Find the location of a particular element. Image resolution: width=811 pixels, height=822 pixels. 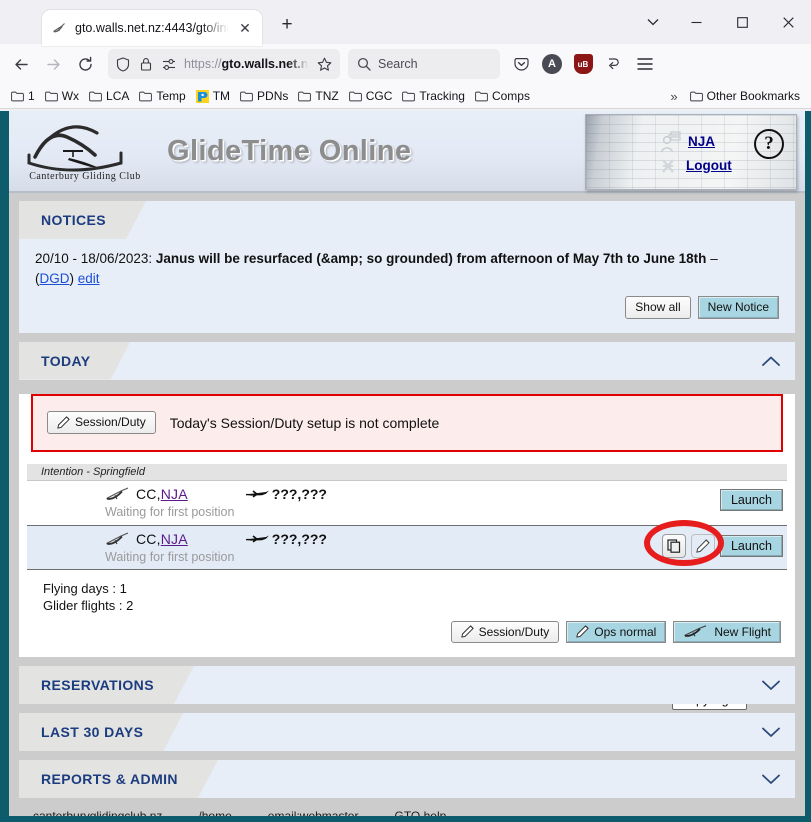

flight-actions: Launch is located at coordinates (751, 498).